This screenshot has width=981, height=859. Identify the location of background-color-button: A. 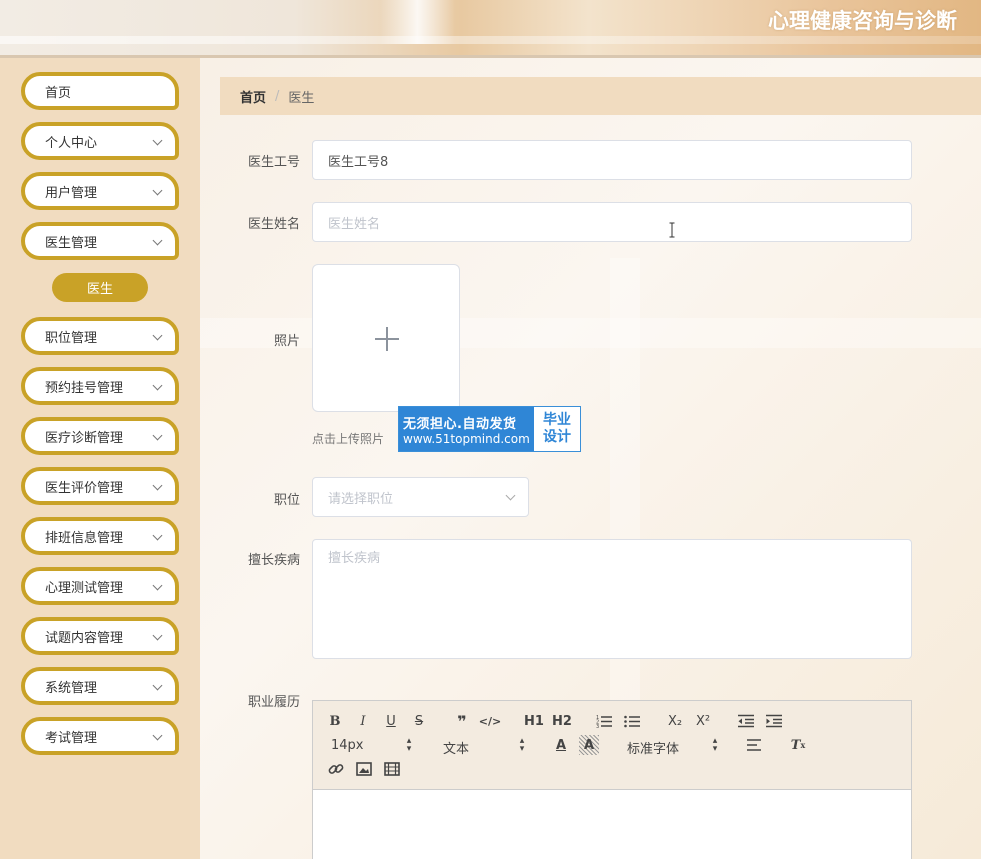
(589, 745).